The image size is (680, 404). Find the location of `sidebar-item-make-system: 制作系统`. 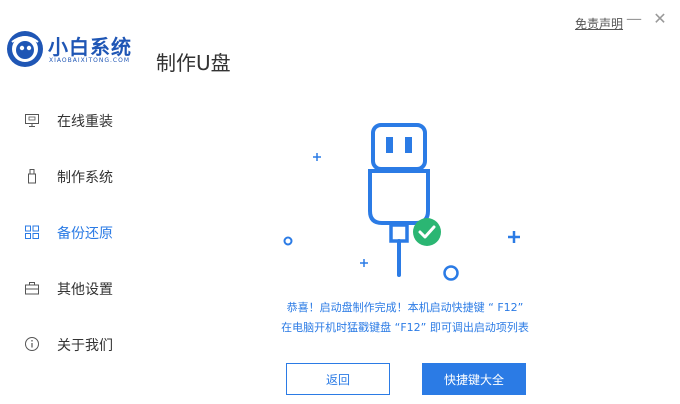

sidebar-item-make-system: 制作系统 is located at coordinates (80, 176).